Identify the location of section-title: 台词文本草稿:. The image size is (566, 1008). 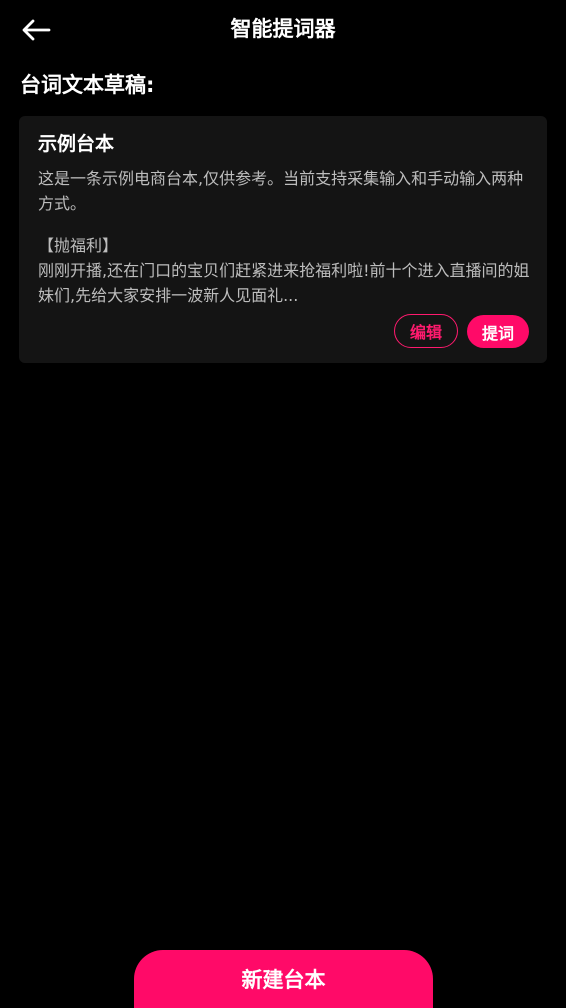
(87, 85).